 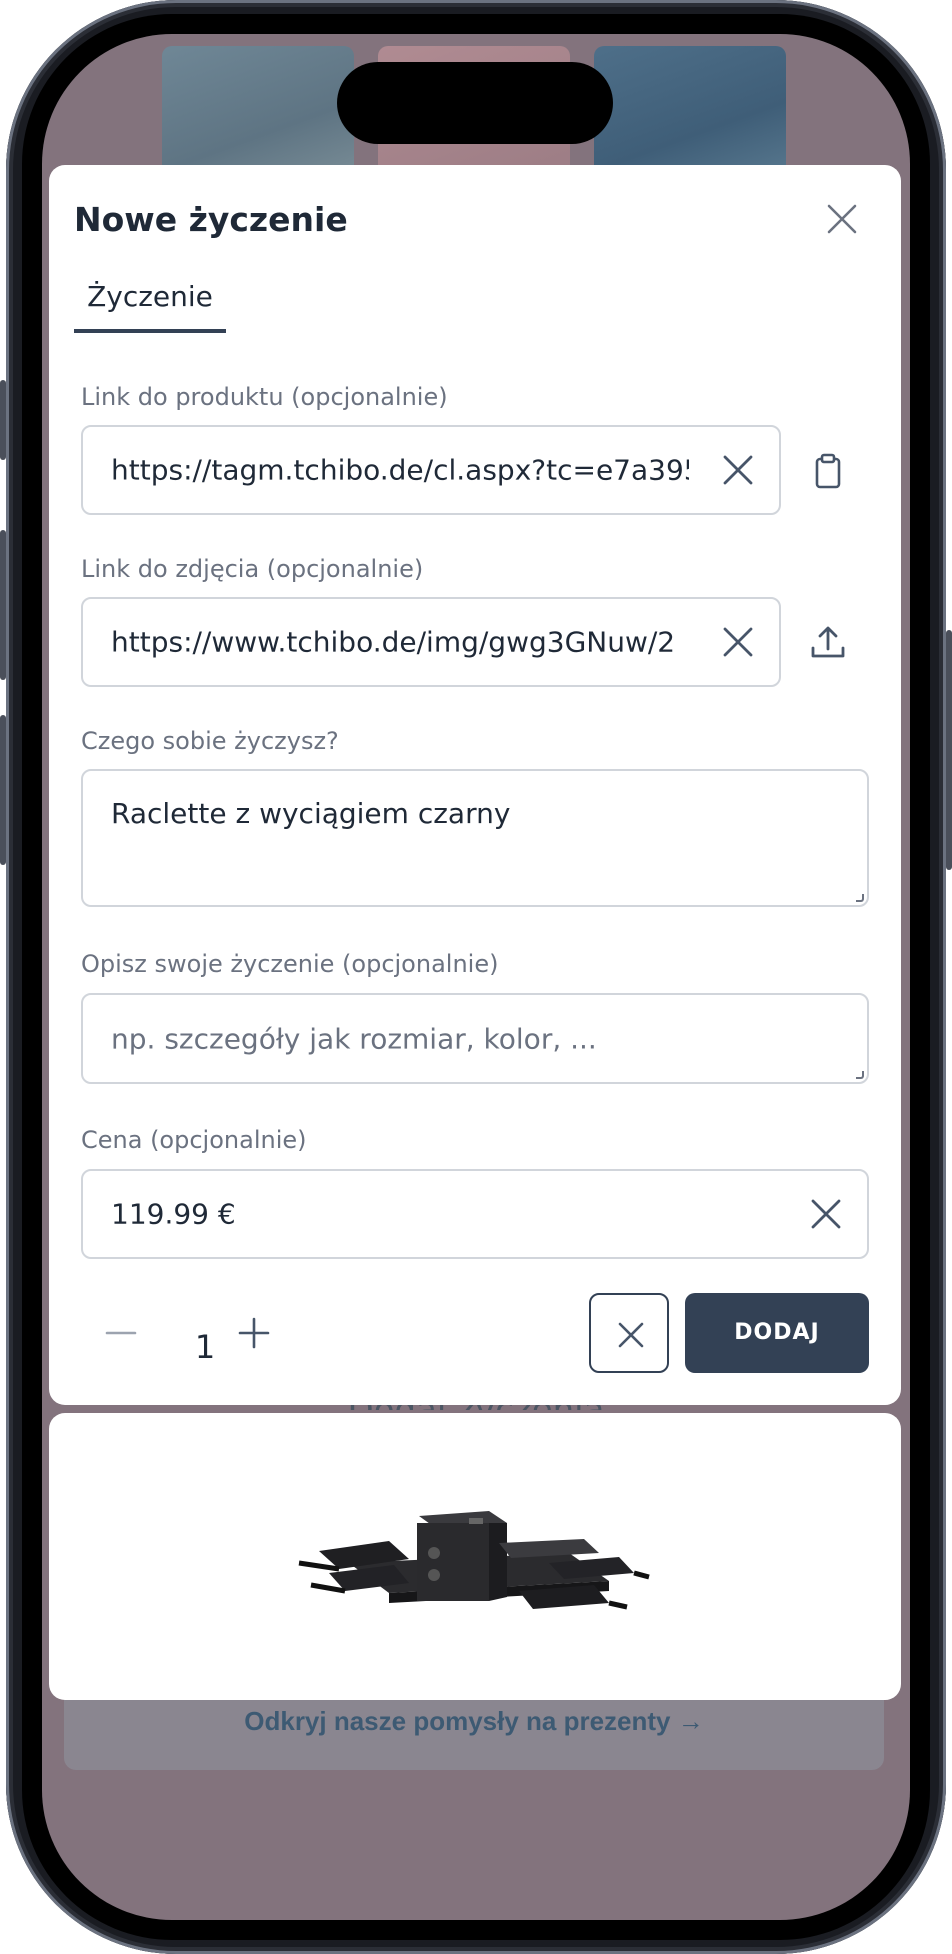 I want to click on add-wish-button: DODAJ, so click(x=777, y=1333).